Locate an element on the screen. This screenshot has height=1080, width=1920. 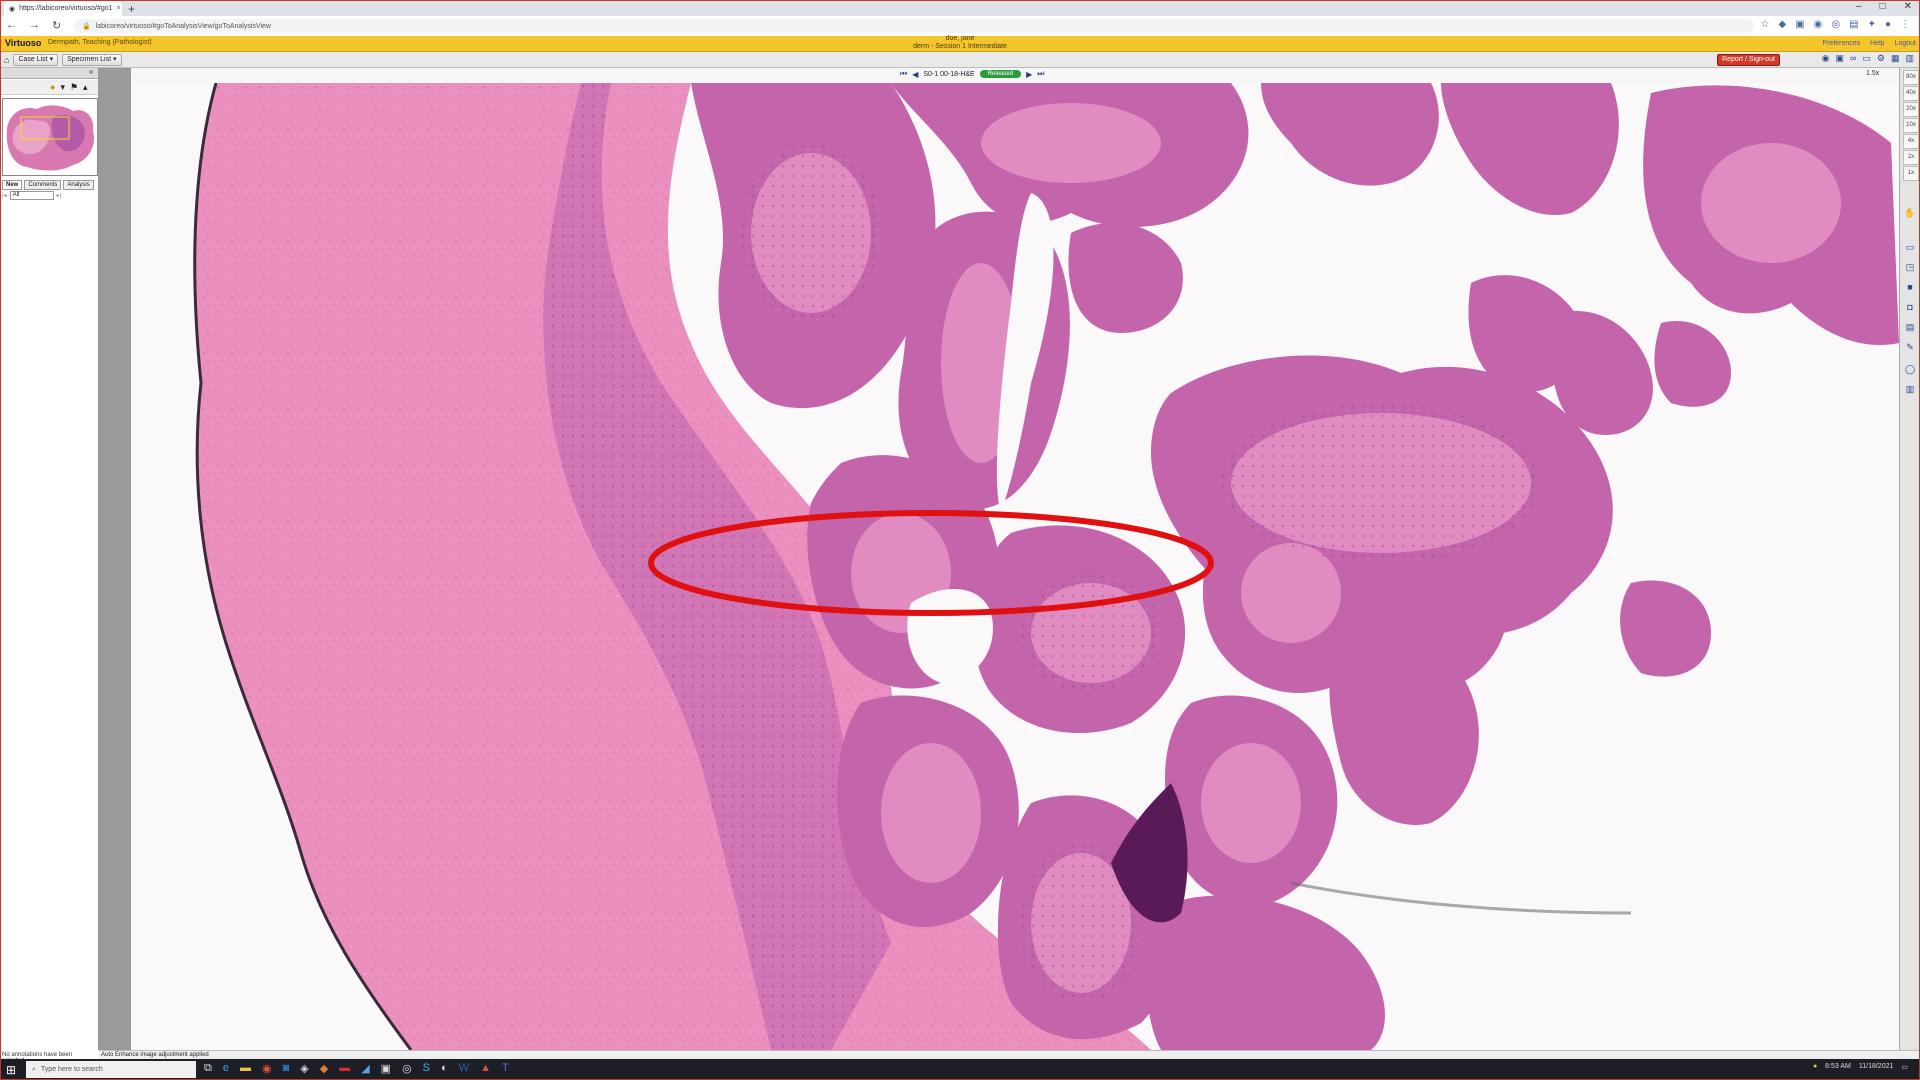
puzzle-icon: ✦ is located at coordinates (1872, 24).